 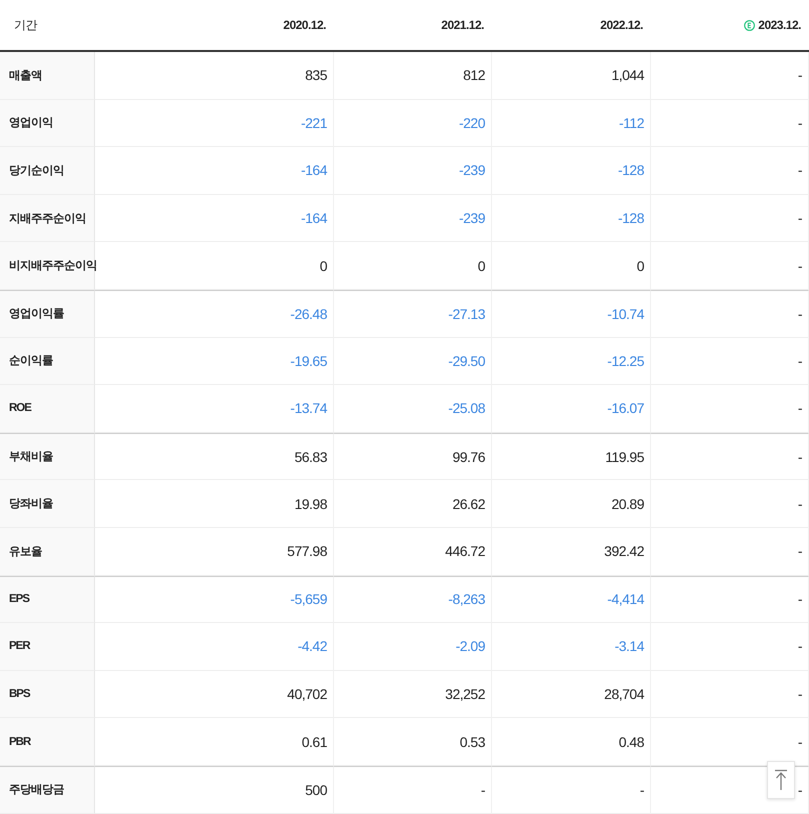 What do you see at coordinates (47, 314) in the screenshot?
I see `row-label: 영업이익률` at bounding box center [47, 314].